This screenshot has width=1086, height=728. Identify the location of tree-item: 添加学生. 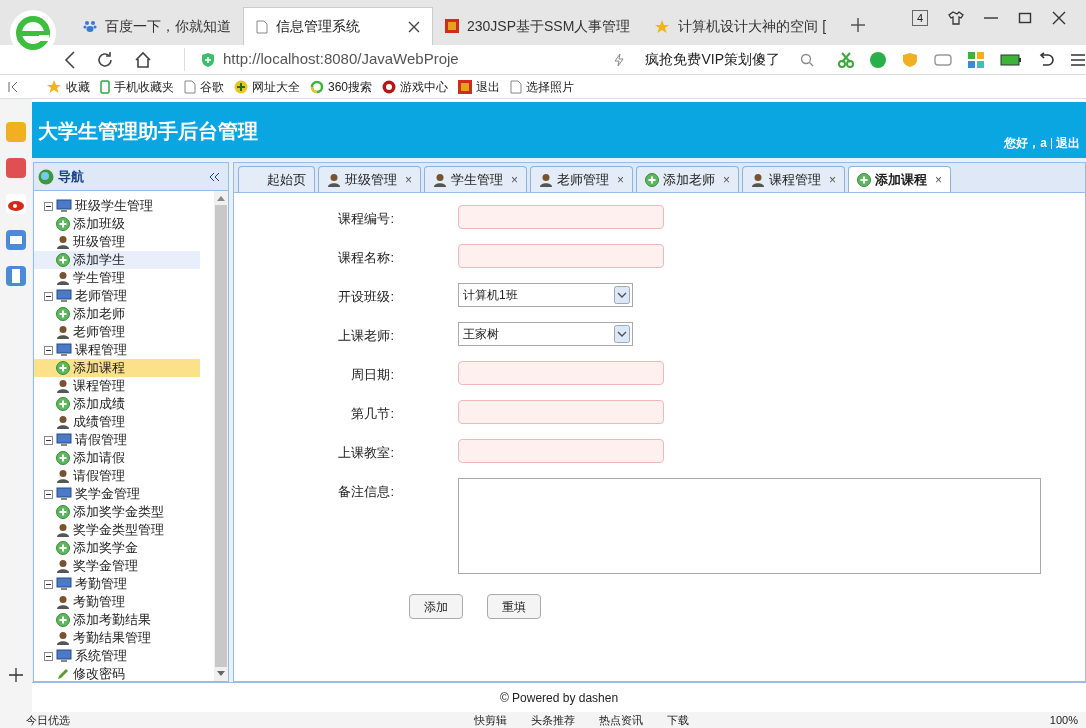
(117, 260).